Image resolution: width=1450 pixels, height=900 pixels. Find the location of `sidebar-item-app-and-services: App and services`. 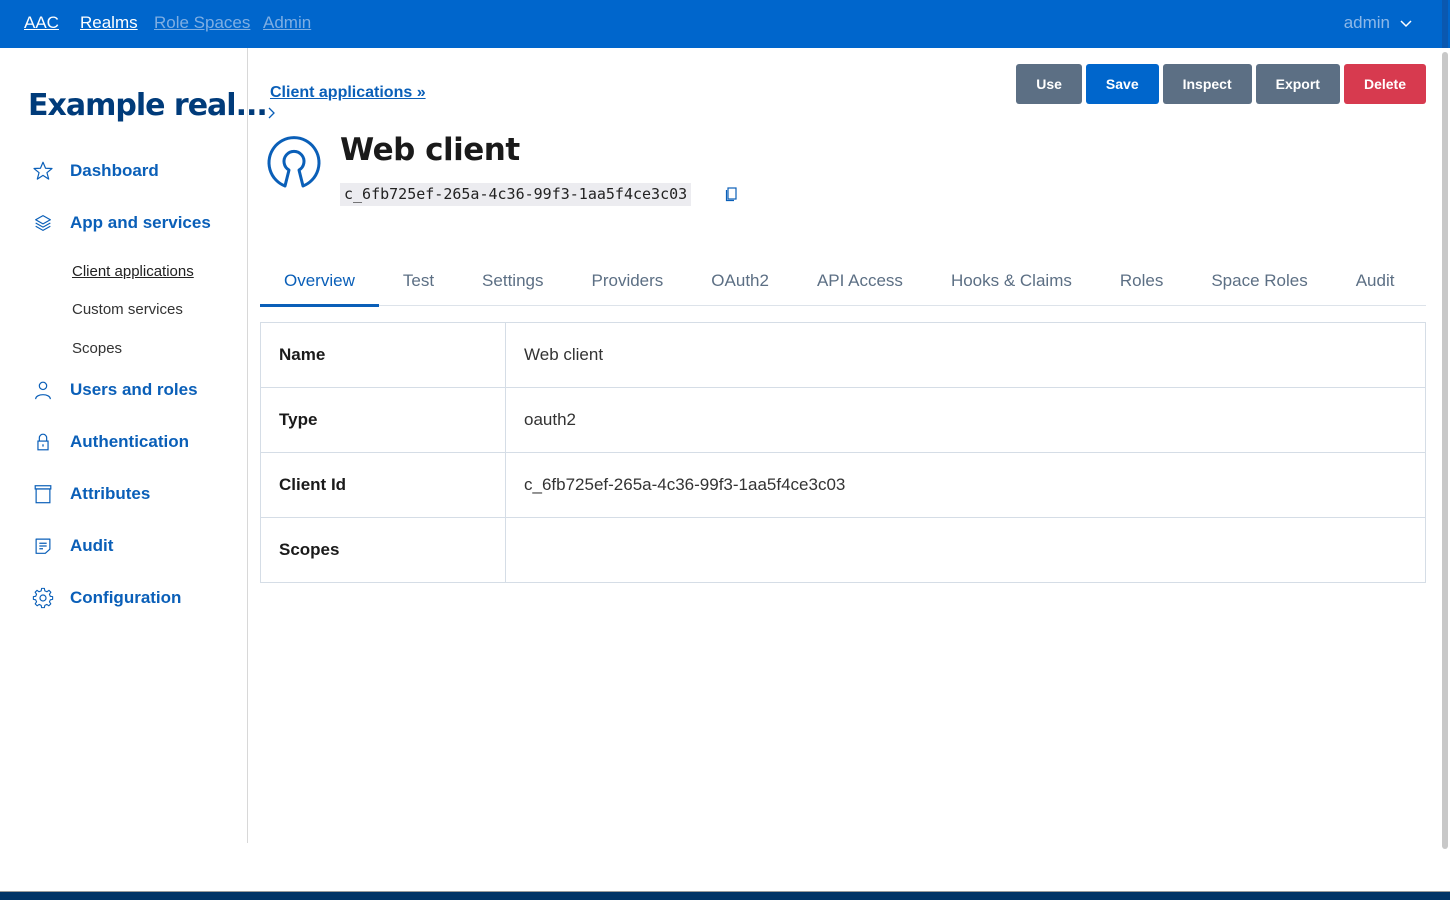

sidebar-item-app-and-services: App and services is located at coordinates (121, 223).